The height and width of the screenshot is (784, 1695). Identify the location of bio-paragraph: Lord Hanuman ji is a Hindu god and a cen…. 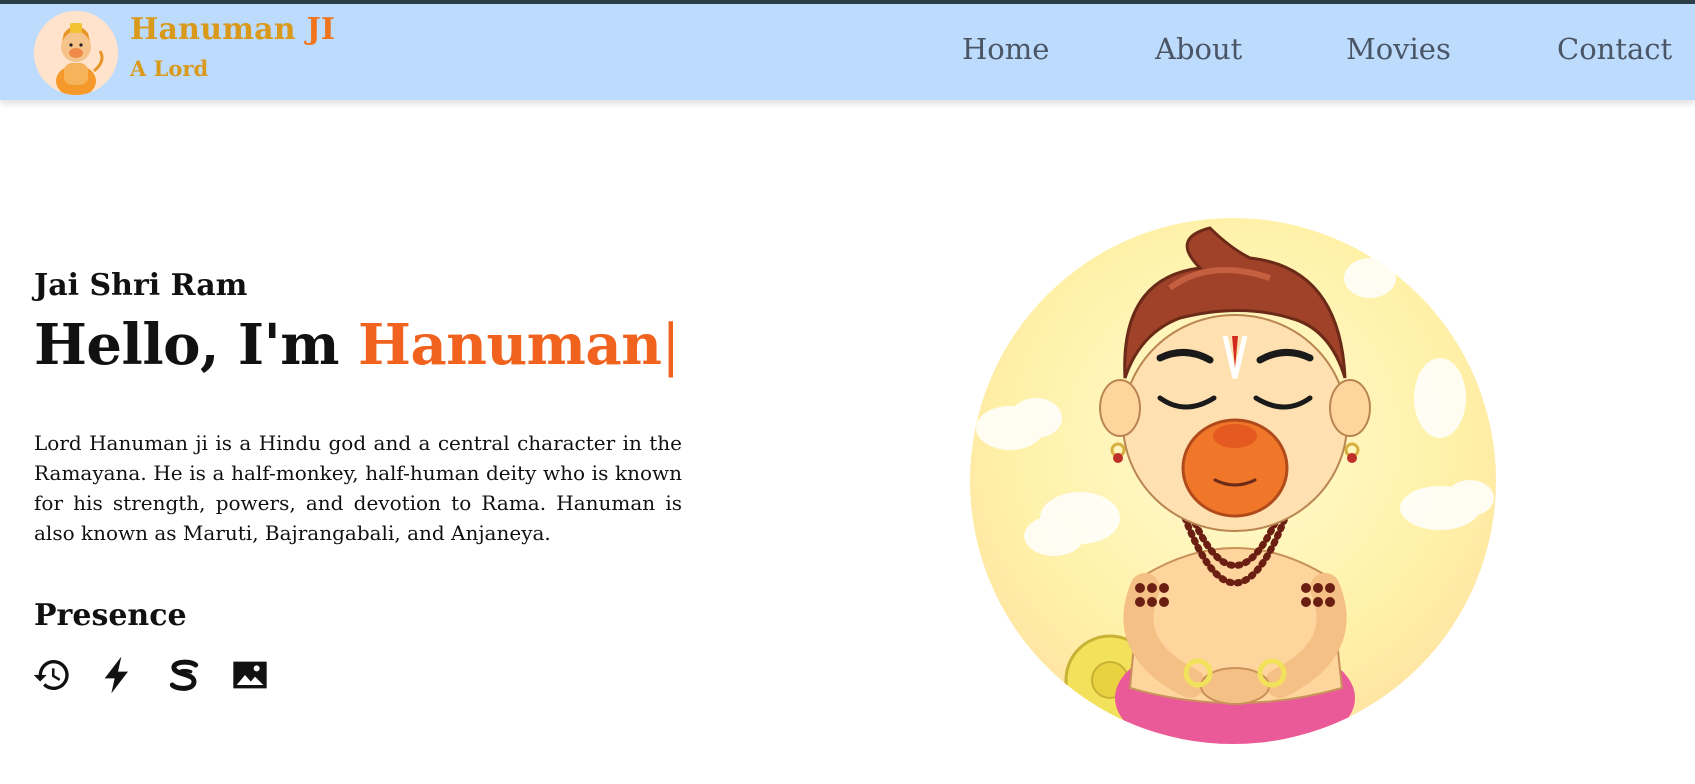
(358, 488).